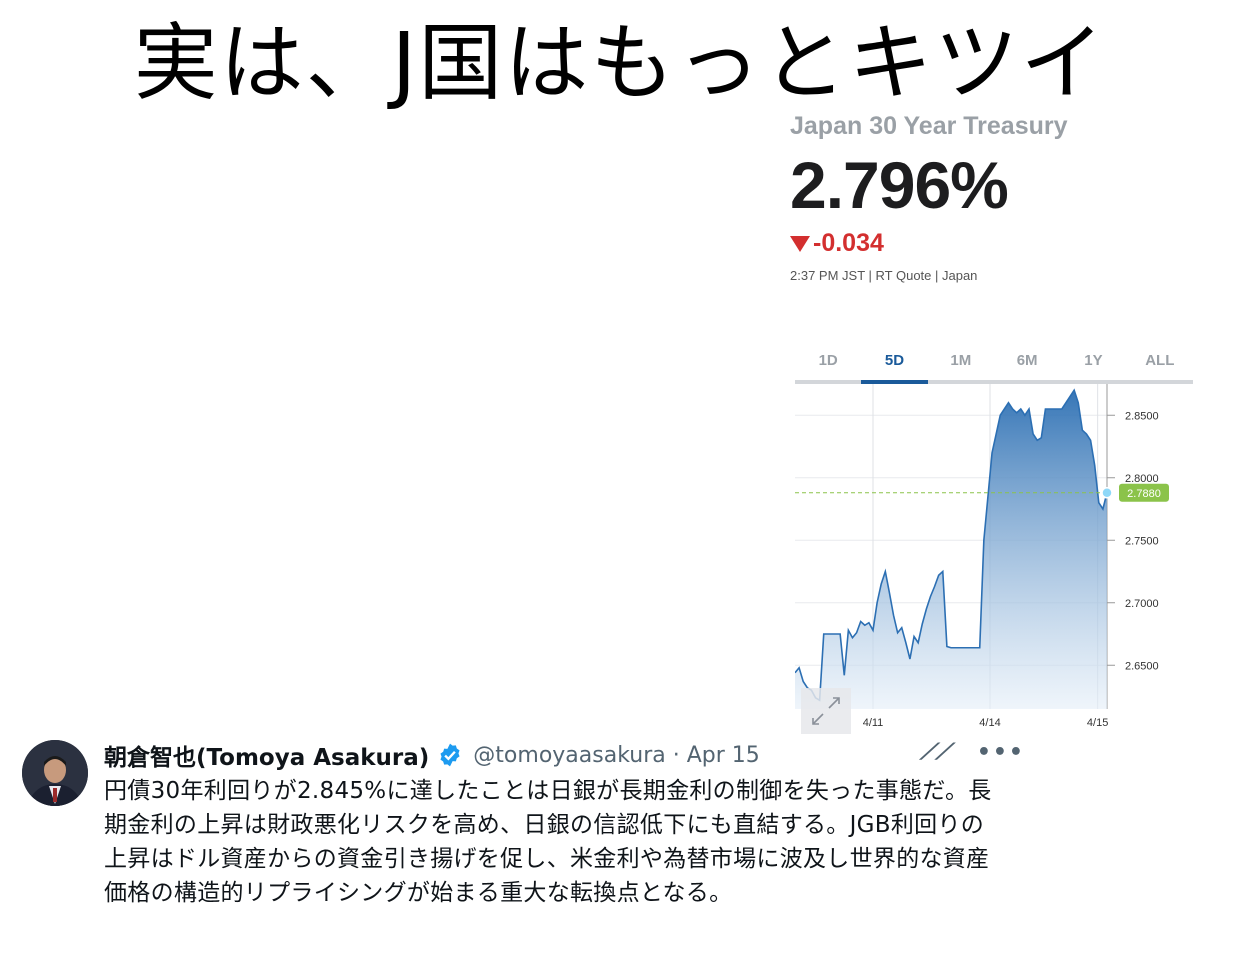 The height and width of the screenshot is (965, 1240). Describe the element at coordinates (616, 755) in the screenshot. I see `handle-date: @tomoyaasakura · Apr 15` at that location.